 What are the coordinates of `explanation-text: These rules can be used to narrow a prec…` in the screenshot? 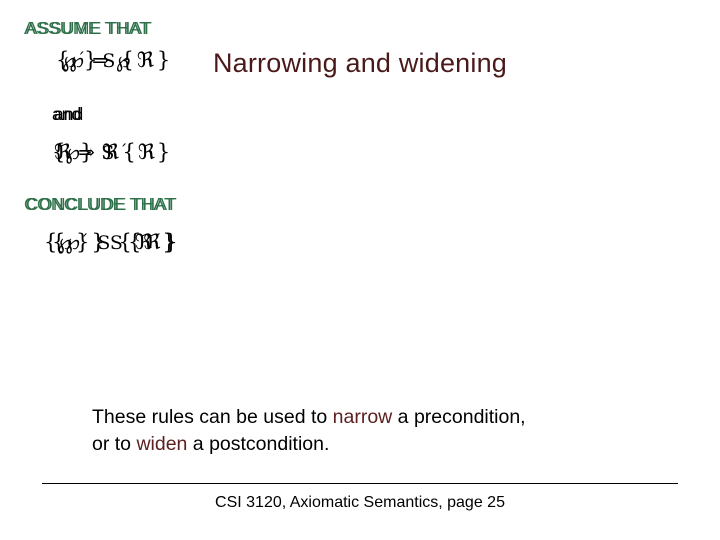 It's located at (382, 431).